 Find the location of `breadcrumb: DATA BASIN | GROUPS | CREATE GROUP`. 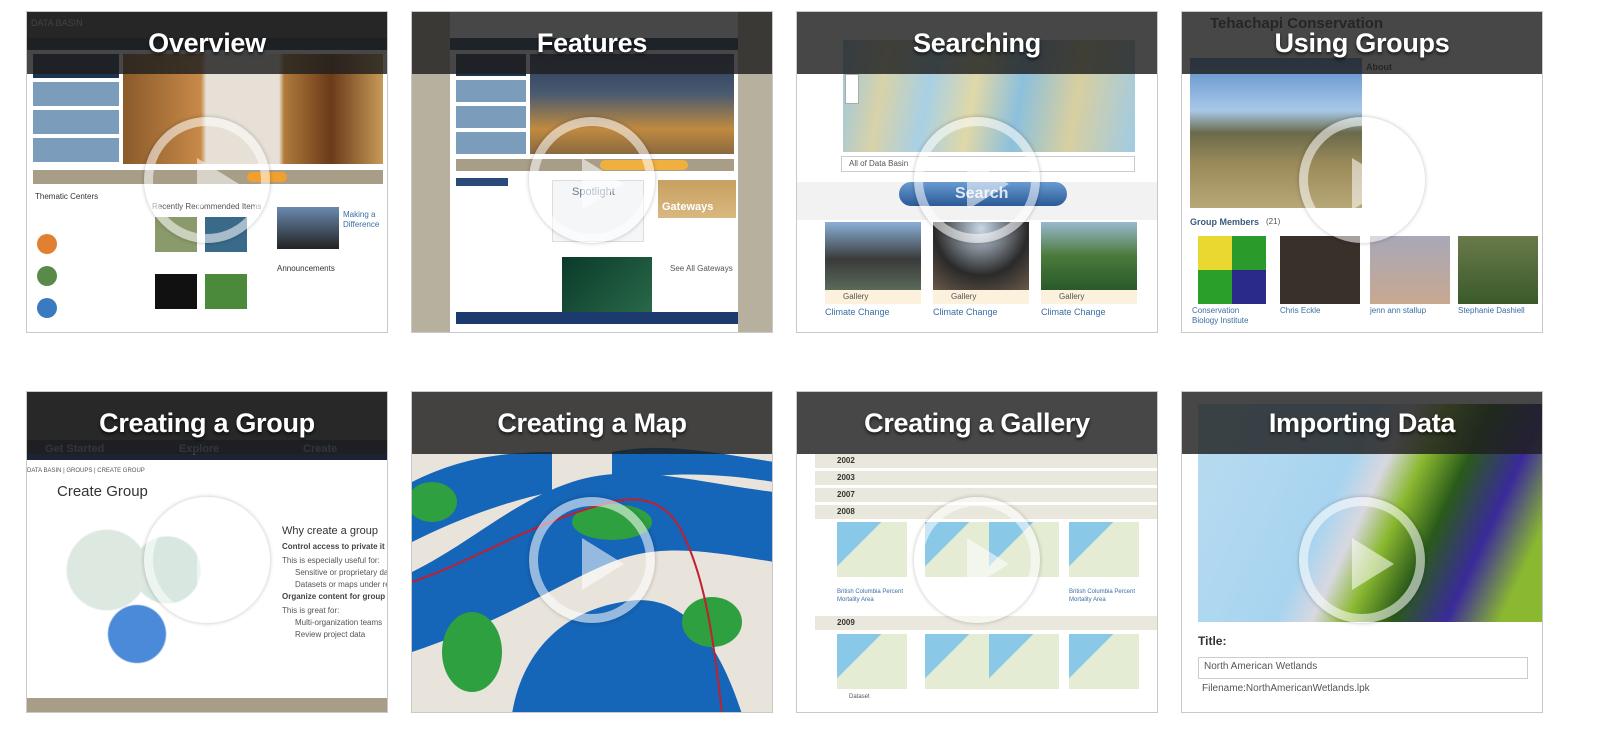

breadcrumb: DATA BASIN | GROUPS | CREATE GROUP is located at coordinates (86, 471).